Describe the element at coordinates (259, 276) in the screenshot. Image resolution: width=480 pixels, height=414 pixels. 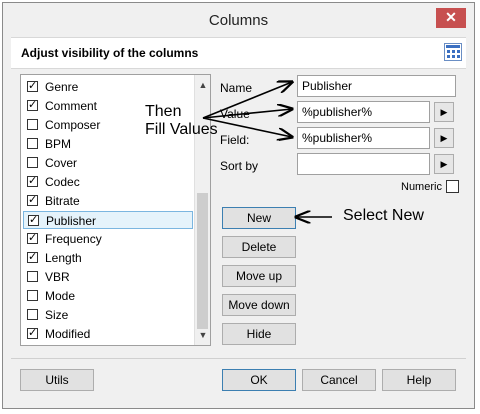
I see `move-up-button: Move up` at that location.